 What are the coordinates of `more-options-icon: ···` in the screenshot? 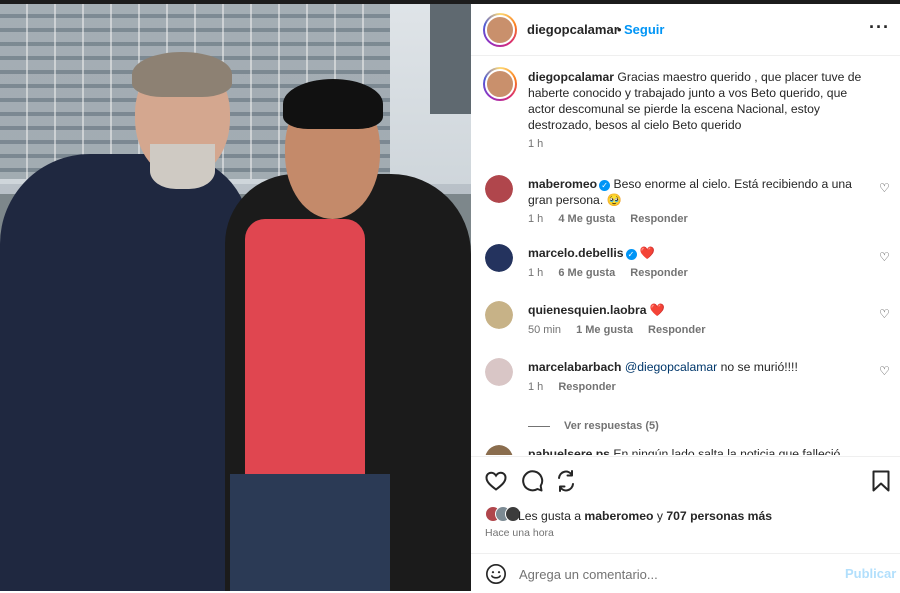 It's located at (879, 27).